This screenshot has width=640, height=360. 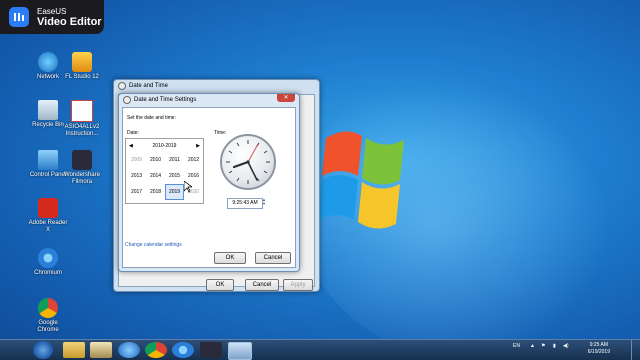 I want to click on easeus-logo-icon, so click(x=19, y=17).